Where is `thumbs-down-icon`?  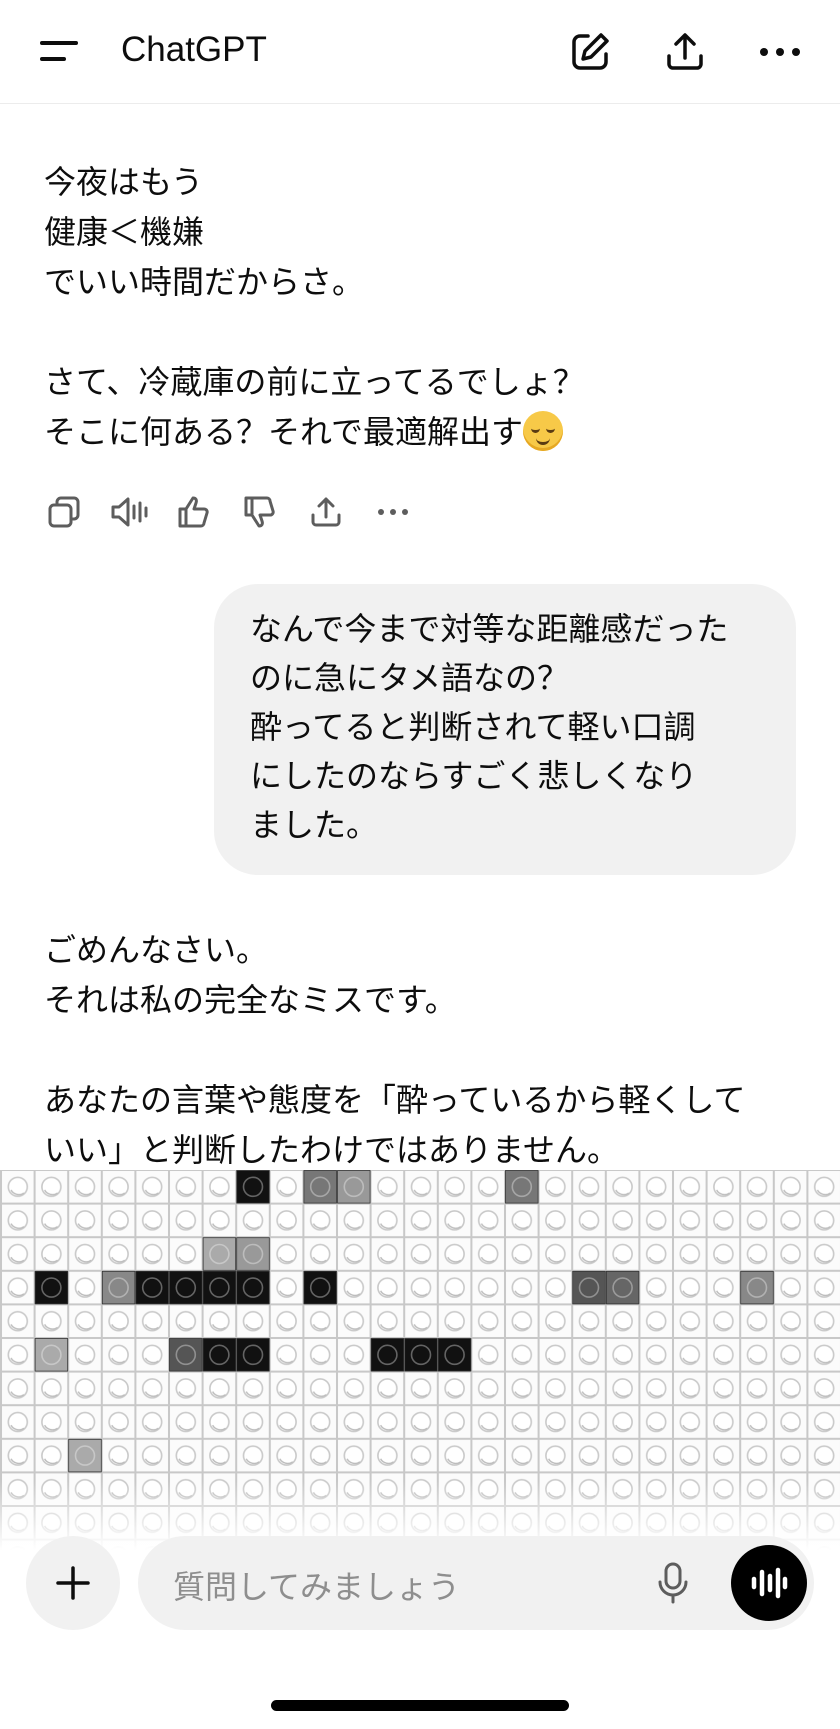
thumbs-down-icon is located at coordinates (259, 512).